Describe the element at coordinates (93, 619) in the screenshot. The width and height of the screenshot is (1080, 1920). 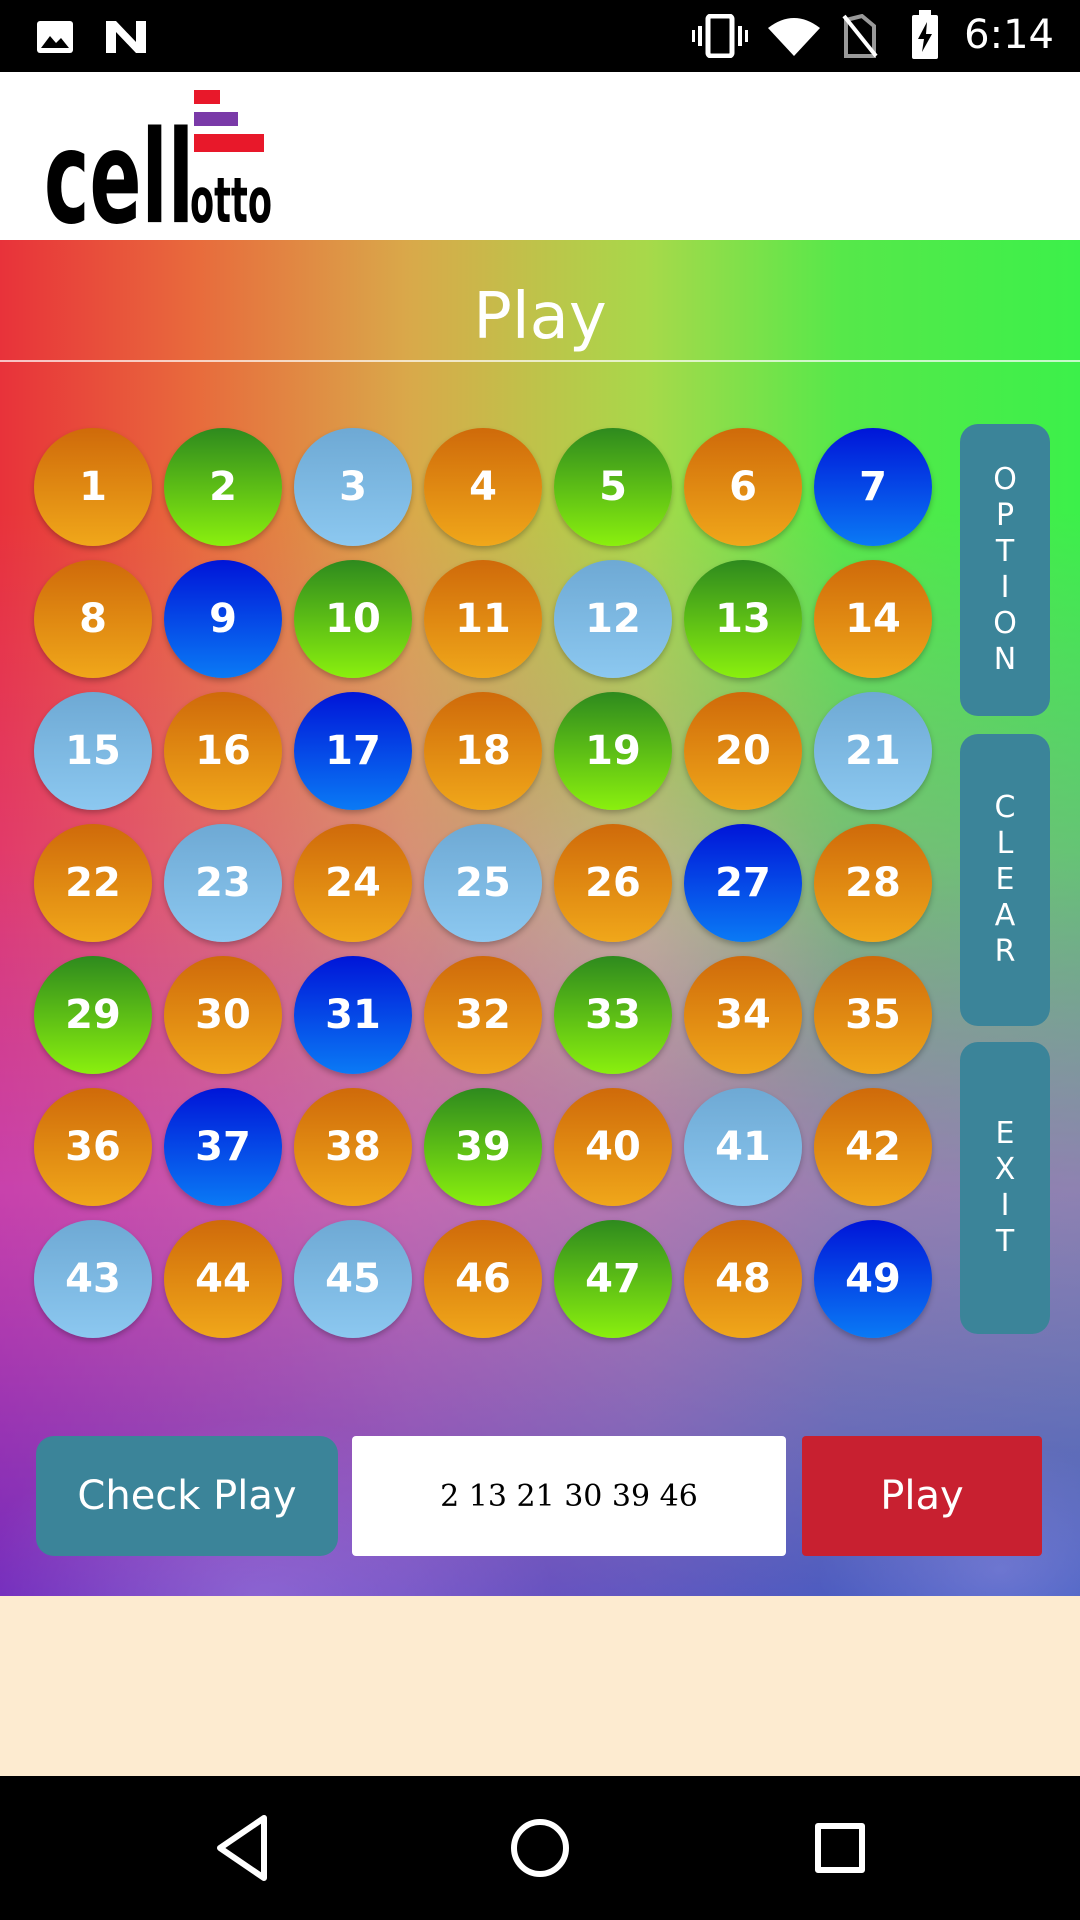
I see `number-ball: 8` at that location.